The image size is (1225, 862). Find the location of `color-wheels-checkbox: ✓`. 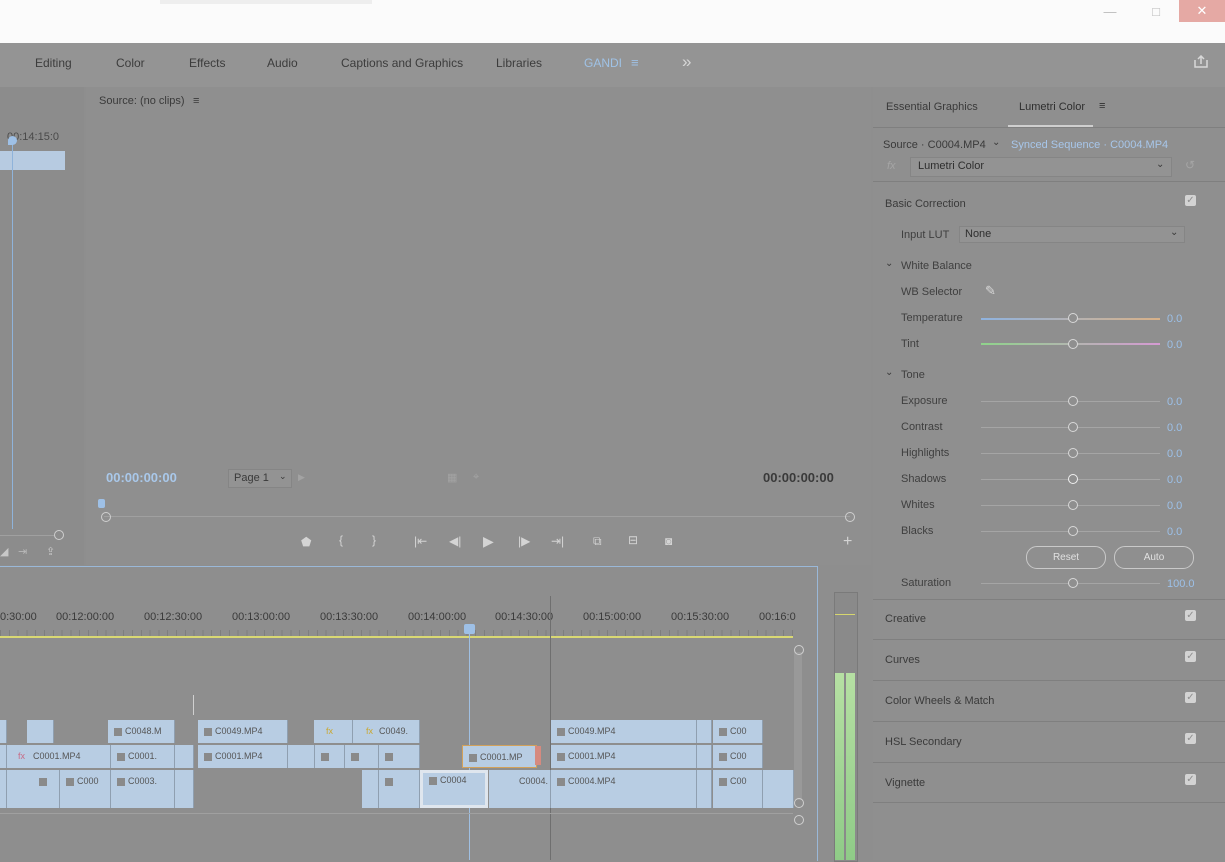

color-wheels-checkbox: ✓ is located at coordinates (1190, 697).